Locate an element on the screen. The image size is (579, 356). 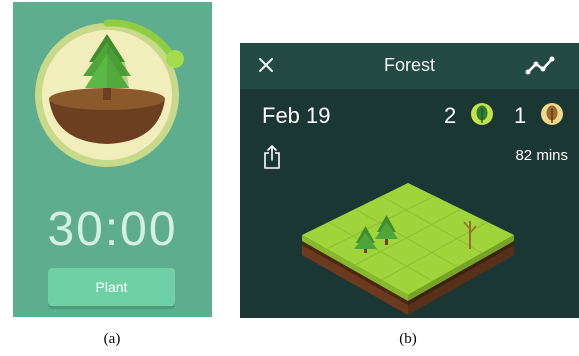
plant-button: Plant is located at coordinates (111, 287).